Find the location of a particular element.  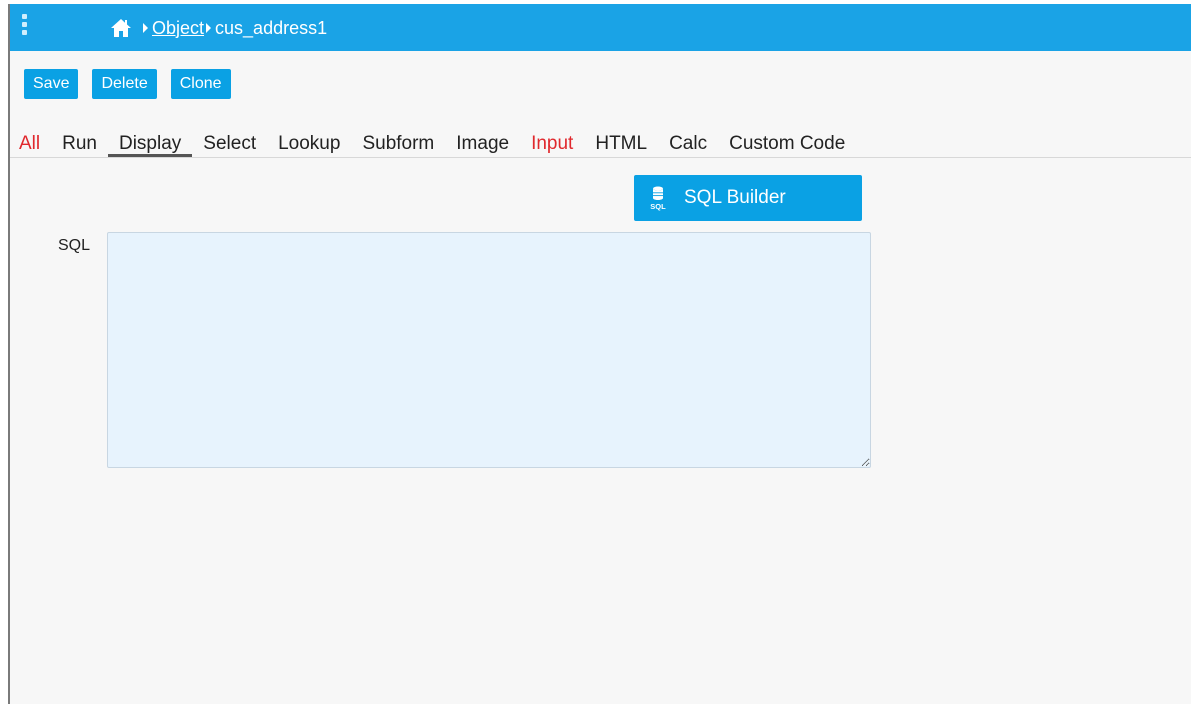

sql-builder-button: SQL SQL Builder is located at coordinates (748, 198).